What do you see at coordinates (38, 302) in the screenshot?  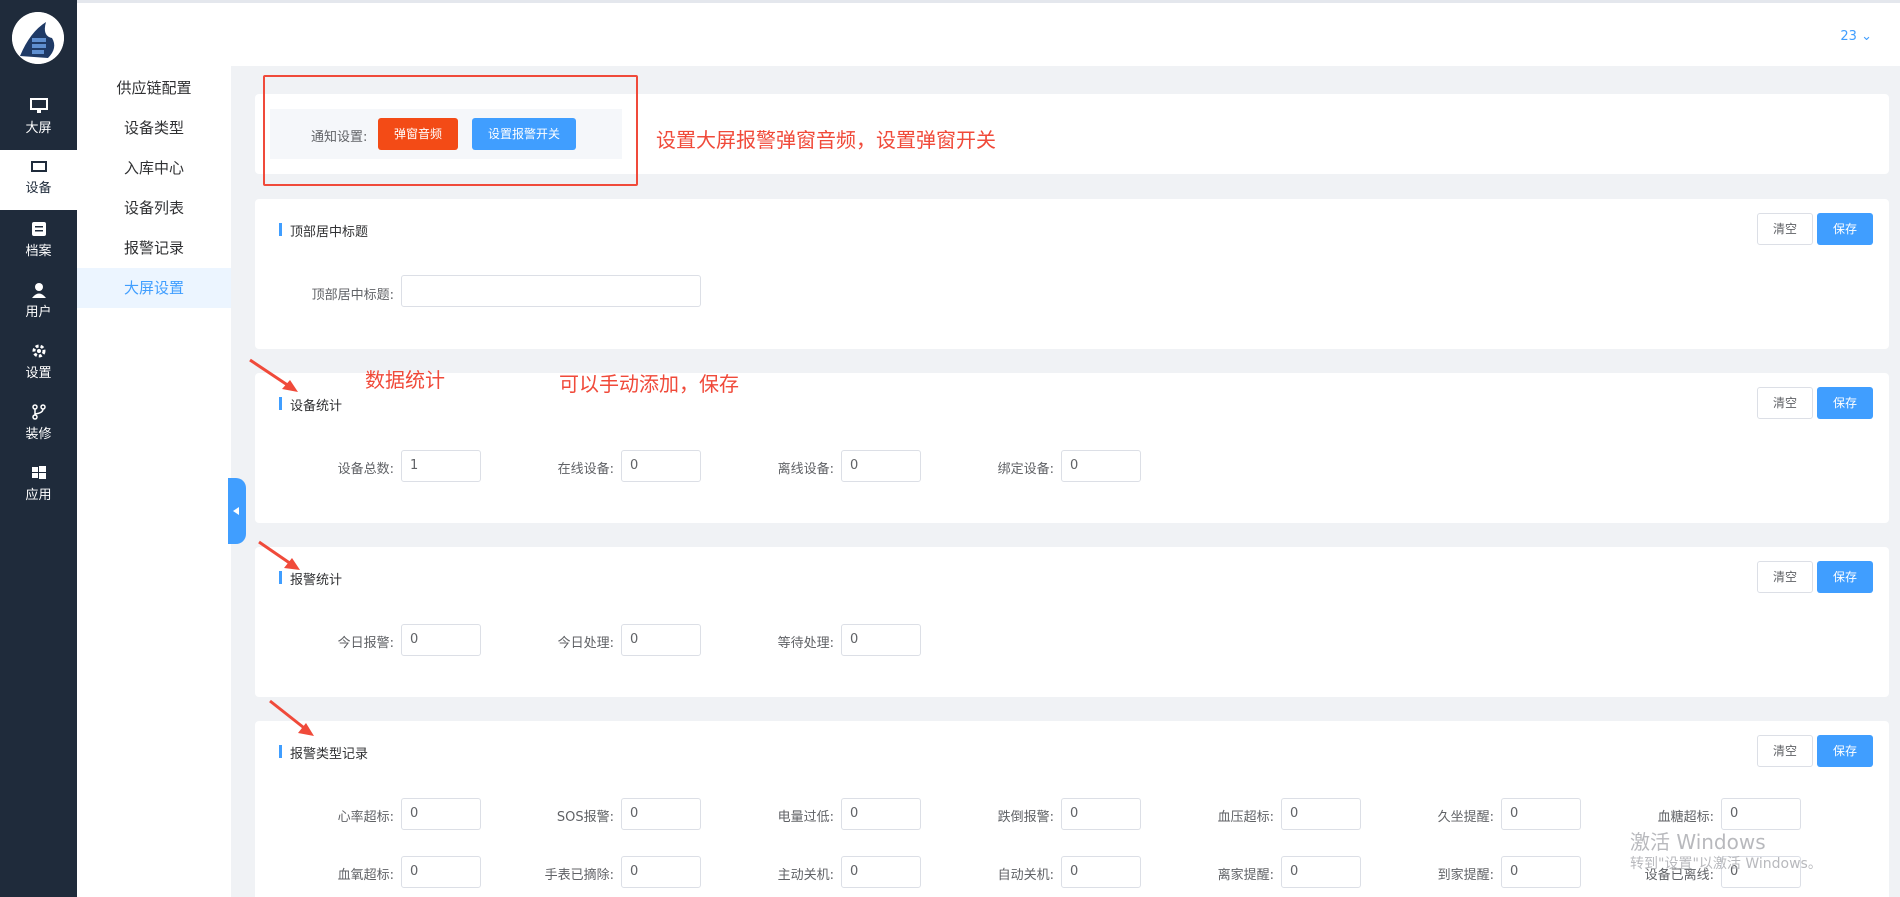 I see `rail-item-user: 用户` at bounding box center [38, 302].